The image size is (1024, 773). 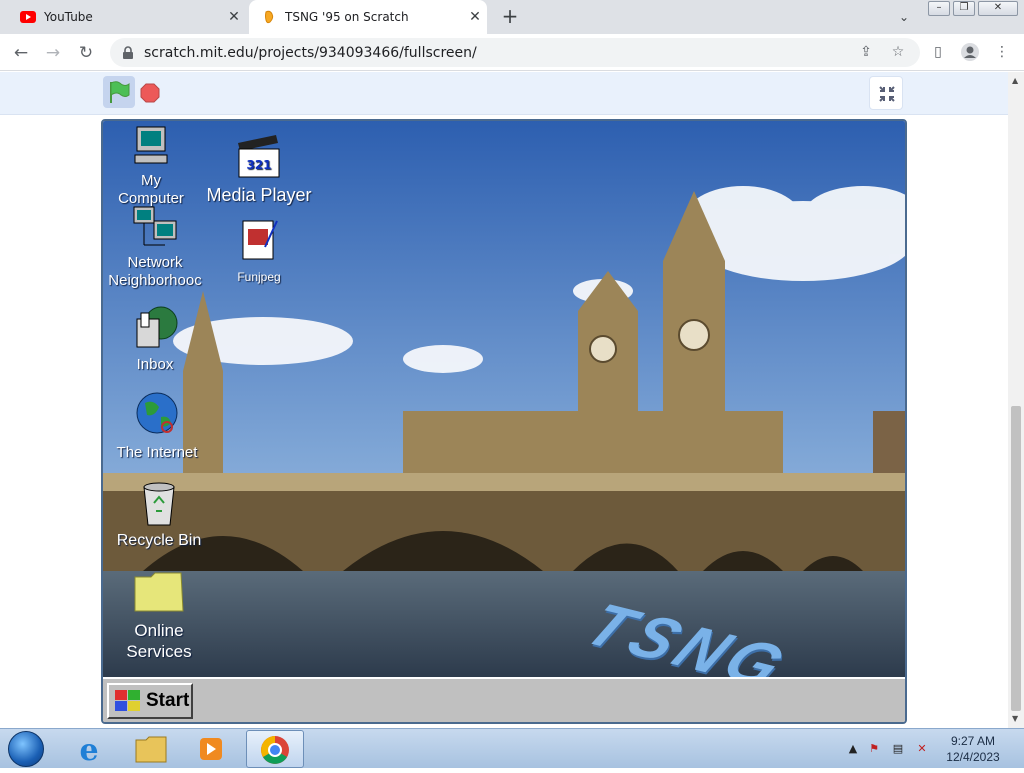 I want to click on bookmark-star-icon: ☆, so click(x=898, y=52).